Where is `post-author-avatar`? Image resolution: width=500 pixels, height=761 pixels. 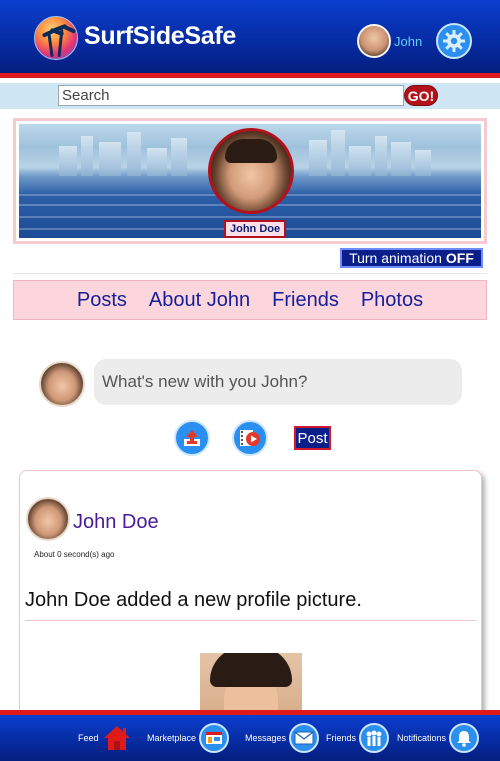
post-author-avatar is located at coordinates (48, 519).